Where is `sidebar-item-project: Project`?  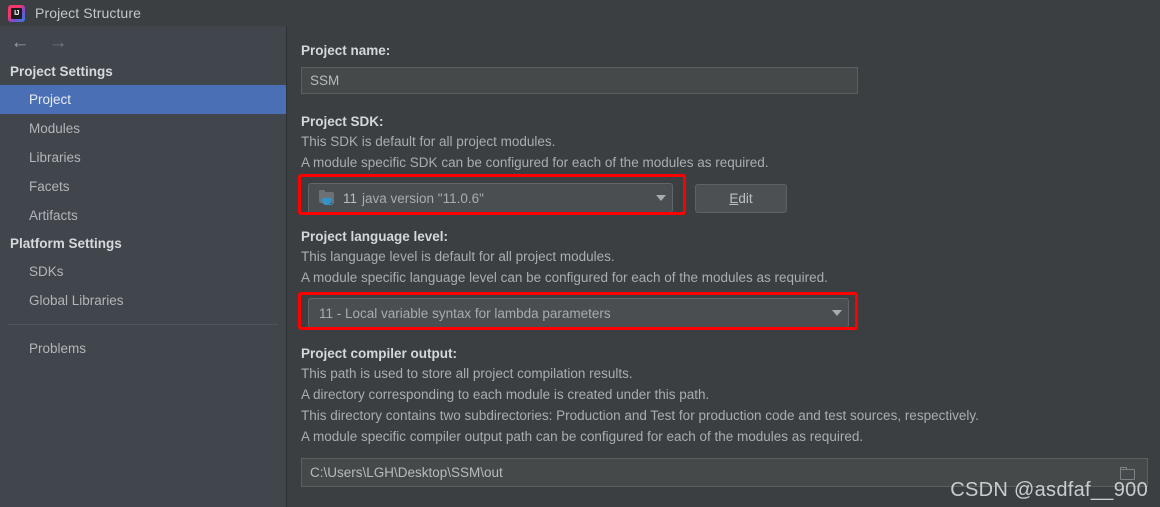 sidebar-item-project: Project is located at coordinates (143, 99).